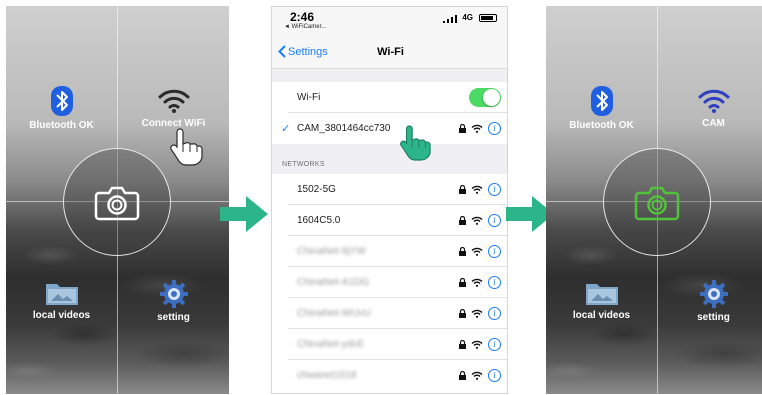 Image resolution: width=762 pixels, height=395 pixels. I want to click on battery-icon, so click(488, 18).